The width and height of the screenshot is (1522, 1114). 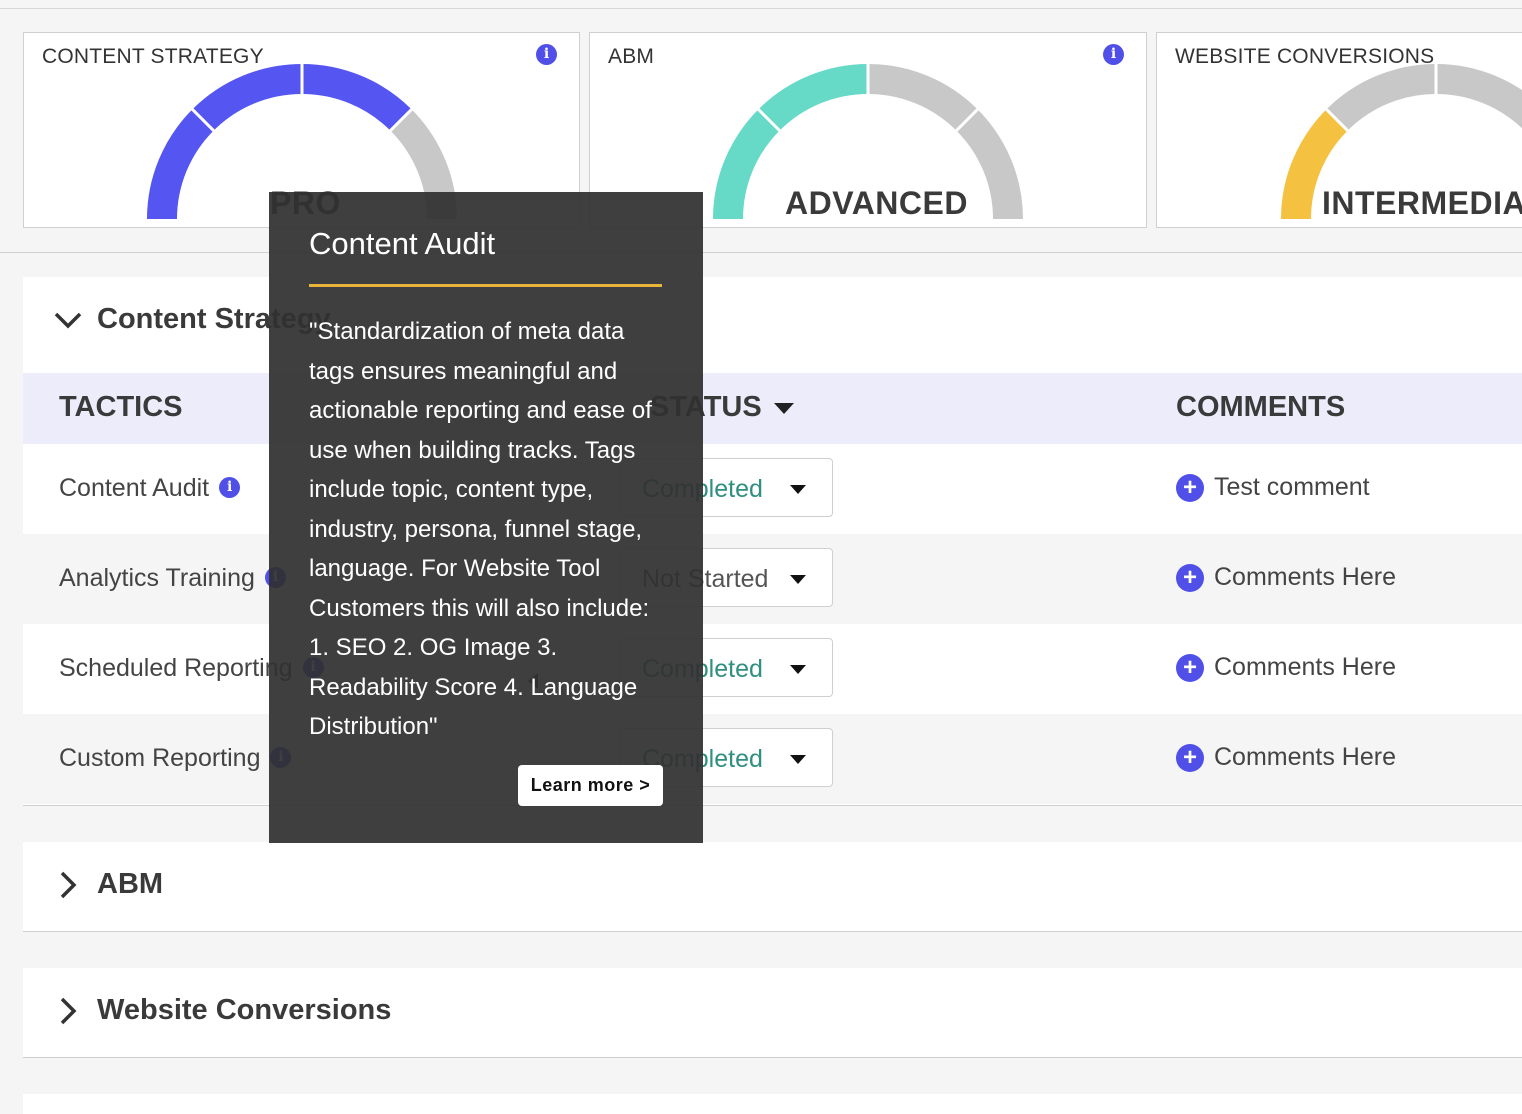 I want to click on chevron-down-icon, so click(x=68, y=320).